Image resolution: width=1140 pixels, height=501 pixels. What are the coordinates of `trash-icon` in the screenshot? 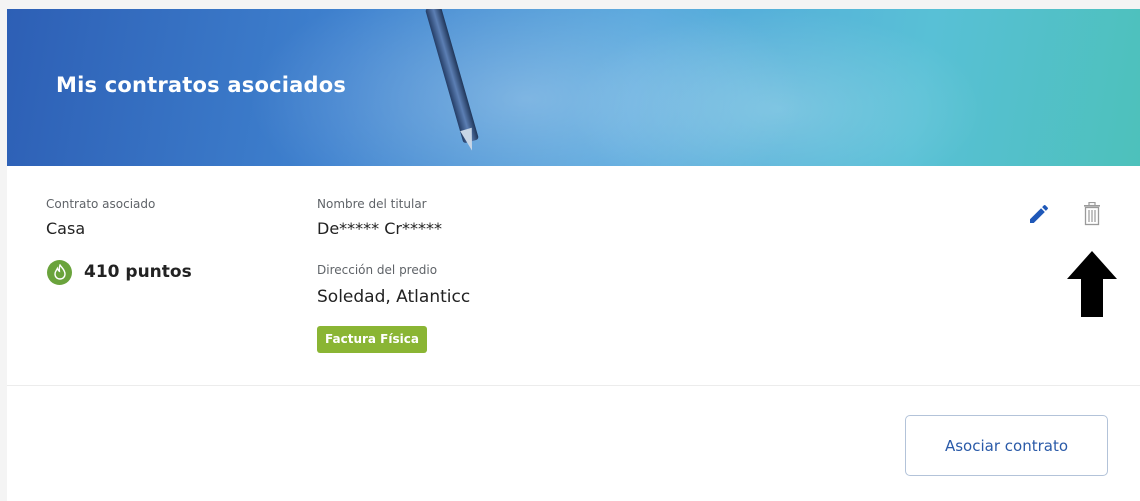 It's located at (1092, 213).